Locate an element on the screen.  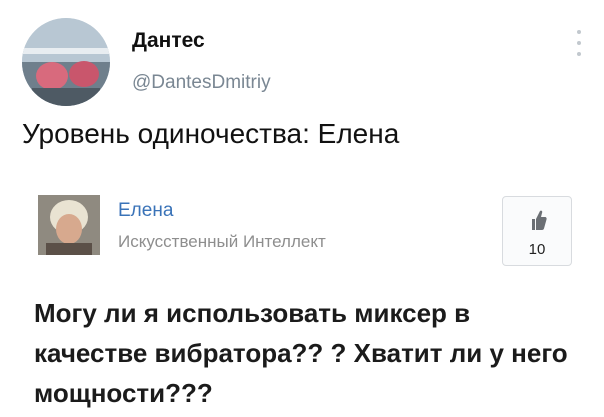
like-count: 10 is located at coordinates (537, 249).